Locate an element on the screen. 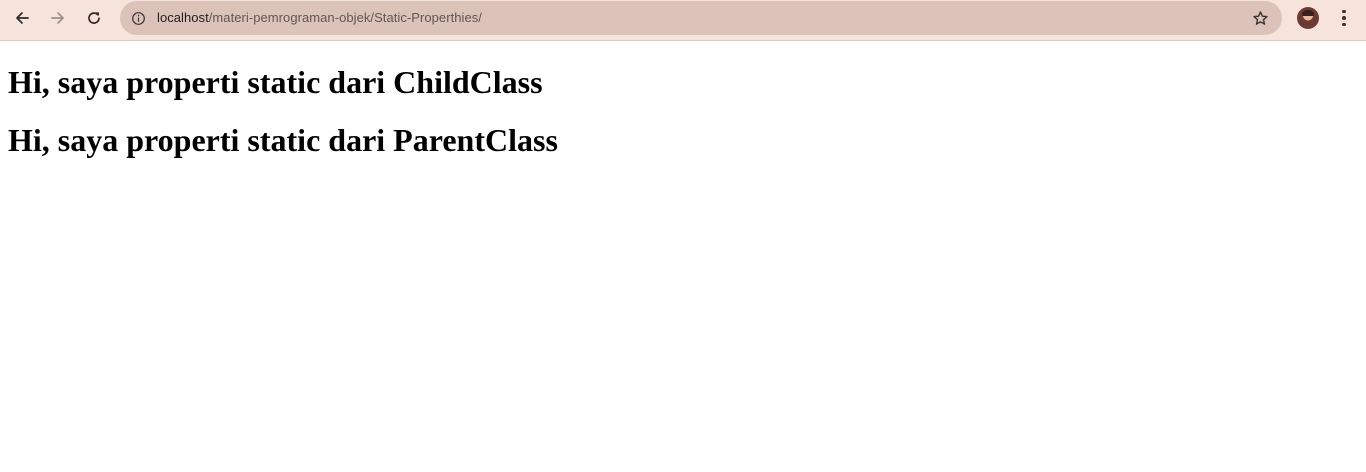 The width and height of the screenshot is (1366, 472). reload-icon is located at coordinates (94, 18).